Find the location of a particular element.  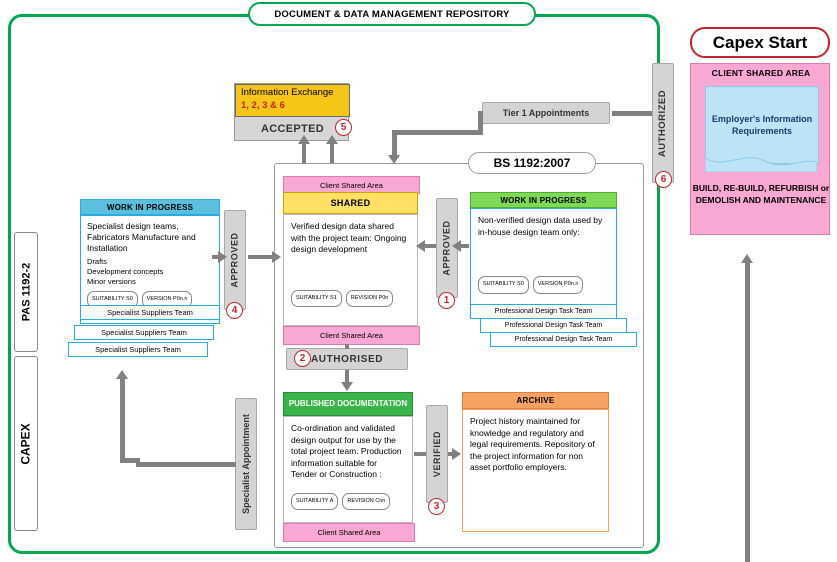

marker-4: 4 is located at coordinates (234, 310).